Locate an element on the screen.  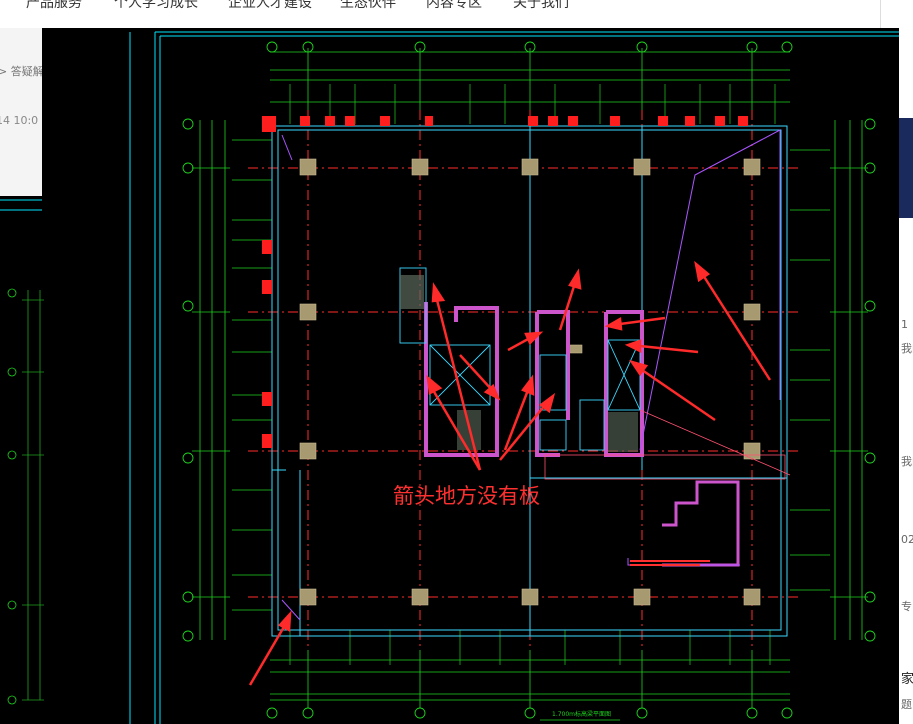
small-red-note is located at coordinates (670, 563).